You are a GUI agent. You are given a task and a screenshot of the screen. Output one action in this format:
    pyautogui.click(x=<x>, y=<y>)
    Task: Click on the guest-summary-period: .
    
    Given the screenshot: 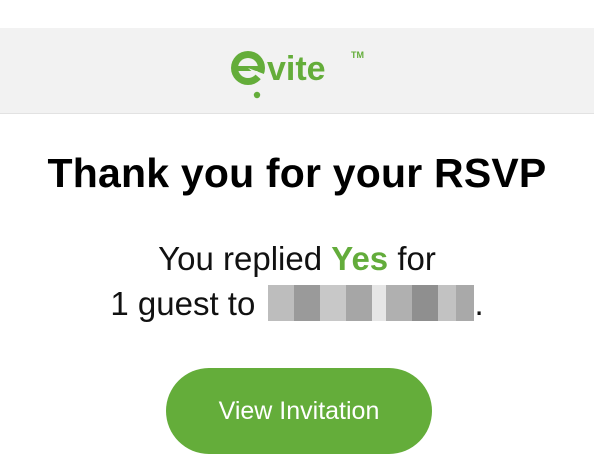 What is the action you would take?
    pyautogui.click(x=479, y=303)
    